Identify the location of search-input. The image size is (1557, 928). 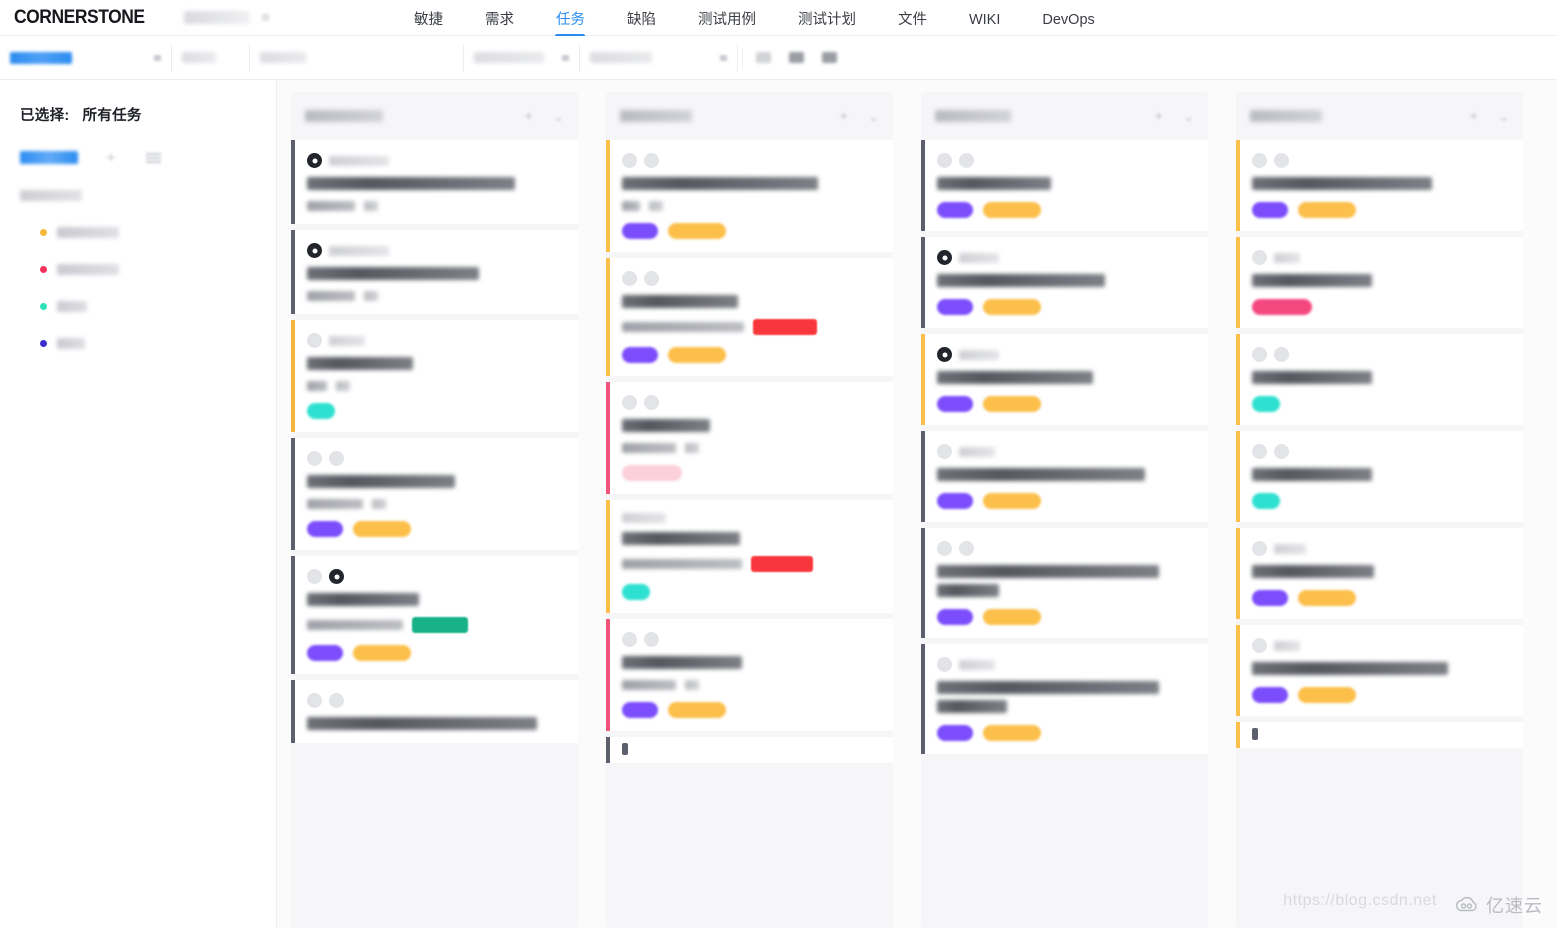
(357, 57).